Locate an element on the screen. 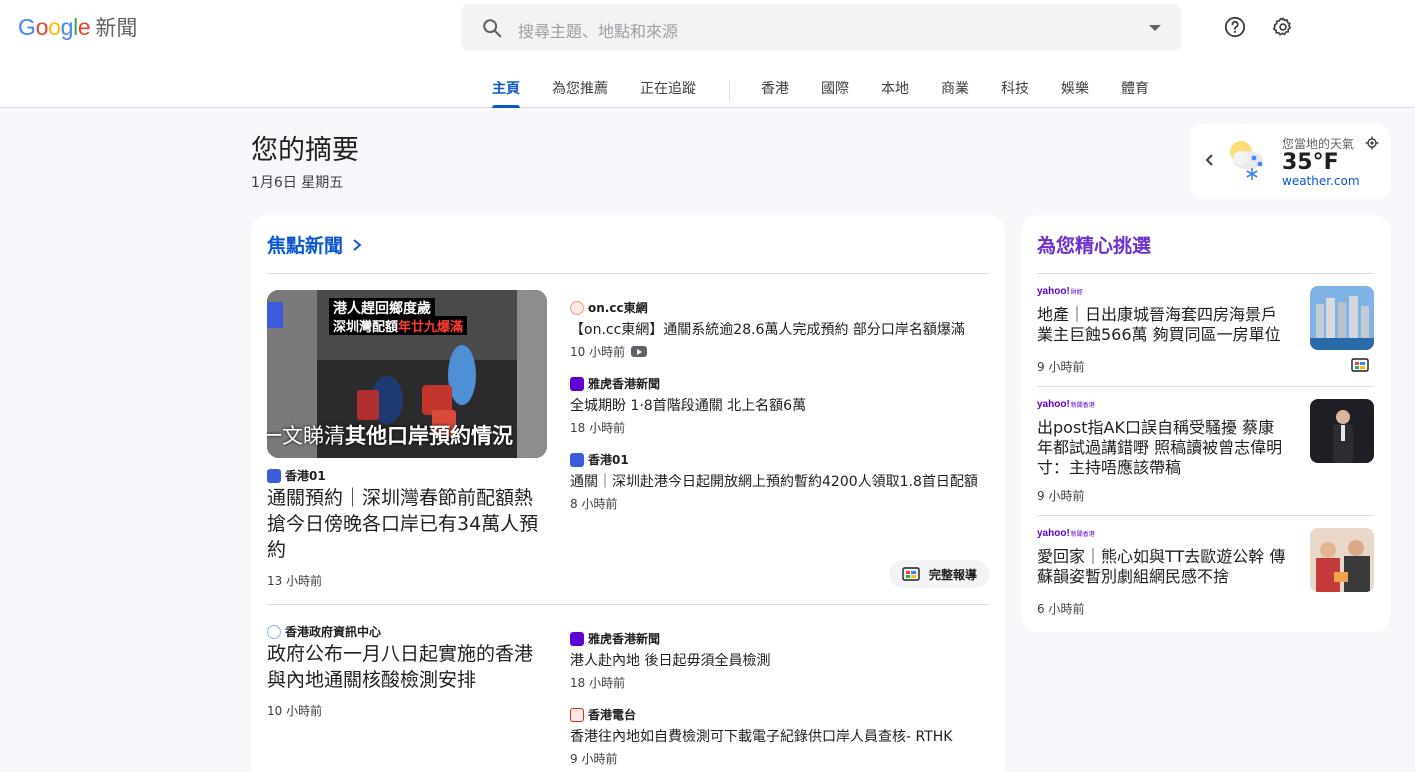 The width and height of the screenshot is (1415, 772). yahoo-logo-sub: 財經 is located at coordinates (1076, 293).